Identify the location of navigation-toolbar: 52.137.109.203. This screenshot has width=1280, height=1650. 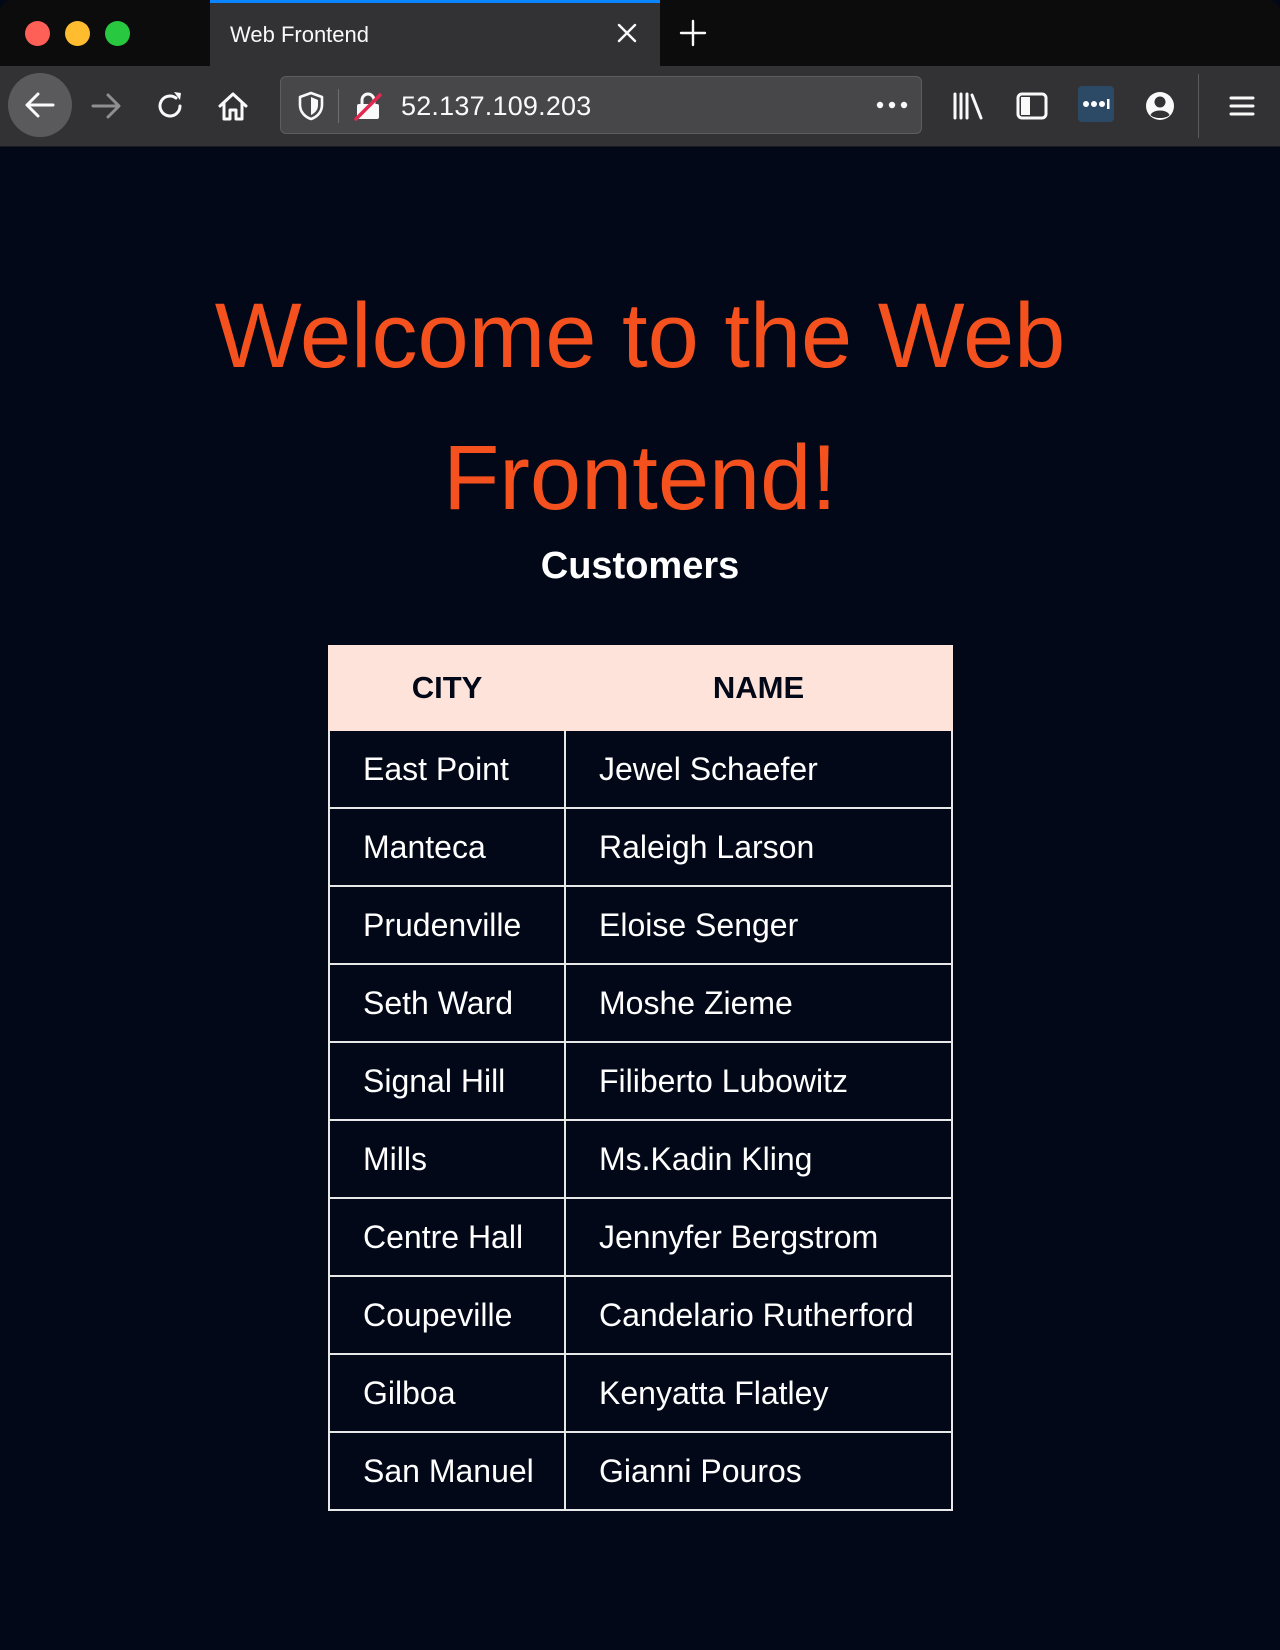
(640, 106).